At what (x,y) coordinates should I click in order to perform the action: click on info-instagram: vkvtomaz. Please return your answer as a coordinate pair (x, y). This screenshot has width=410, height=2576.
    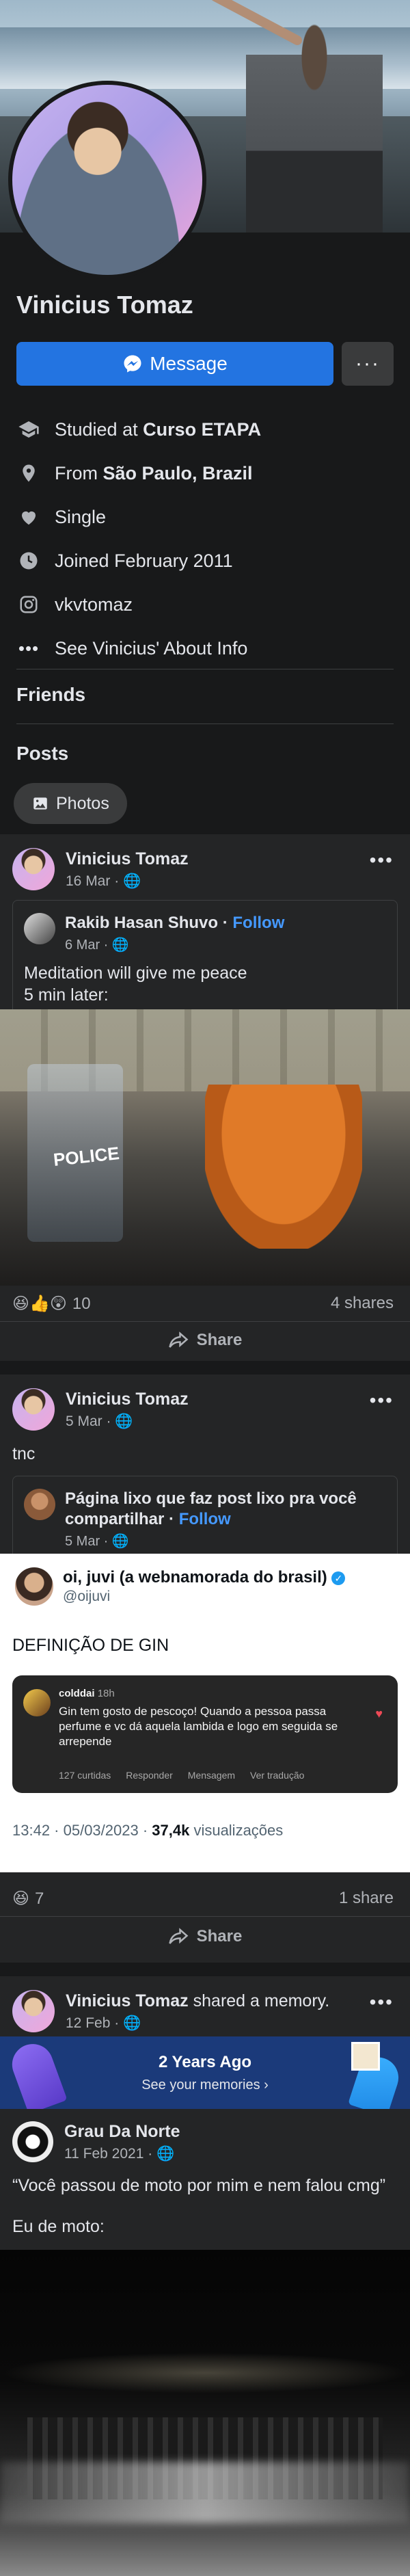
    Looking at the image, I should click on (205, 604).